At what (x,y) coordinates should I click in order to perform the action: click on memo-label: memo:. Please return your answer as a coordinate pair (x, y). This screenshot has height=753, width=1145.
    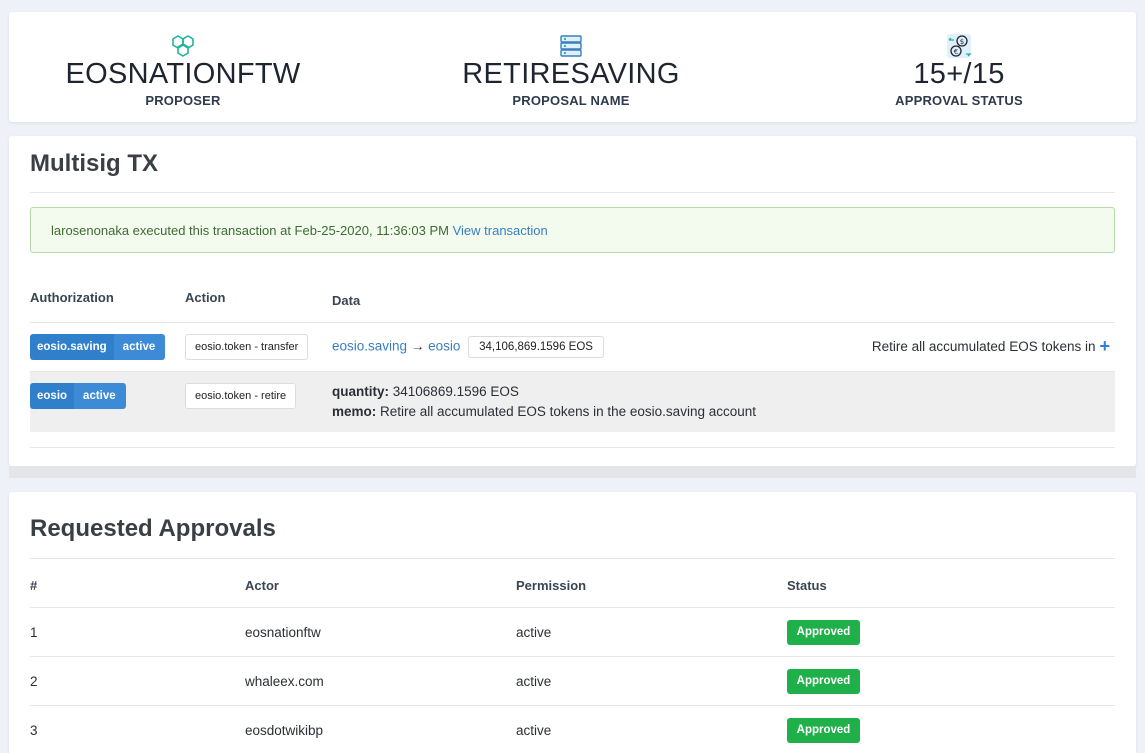
    Looking at the image, I should click on (354, 411).